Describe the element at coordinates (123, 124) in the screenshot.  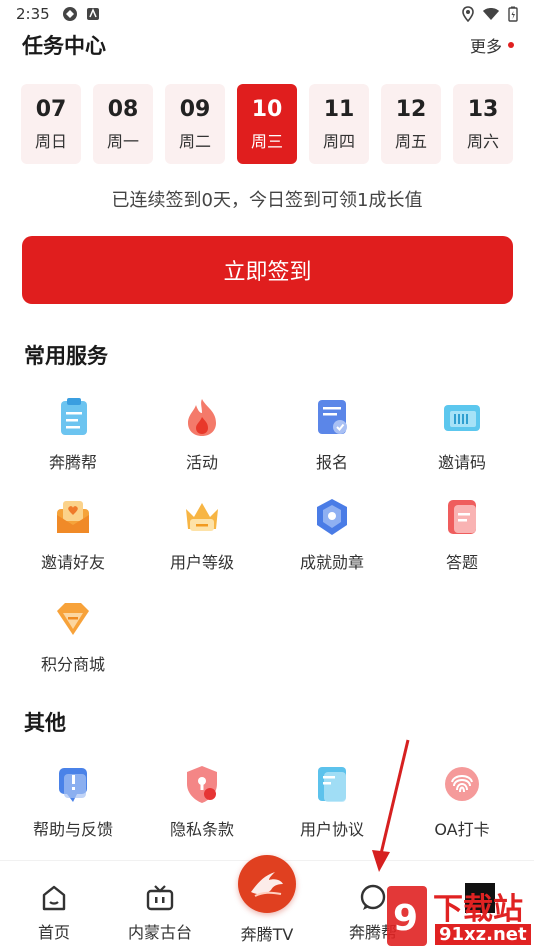
I see `day-cell: 08 周一` at that location.